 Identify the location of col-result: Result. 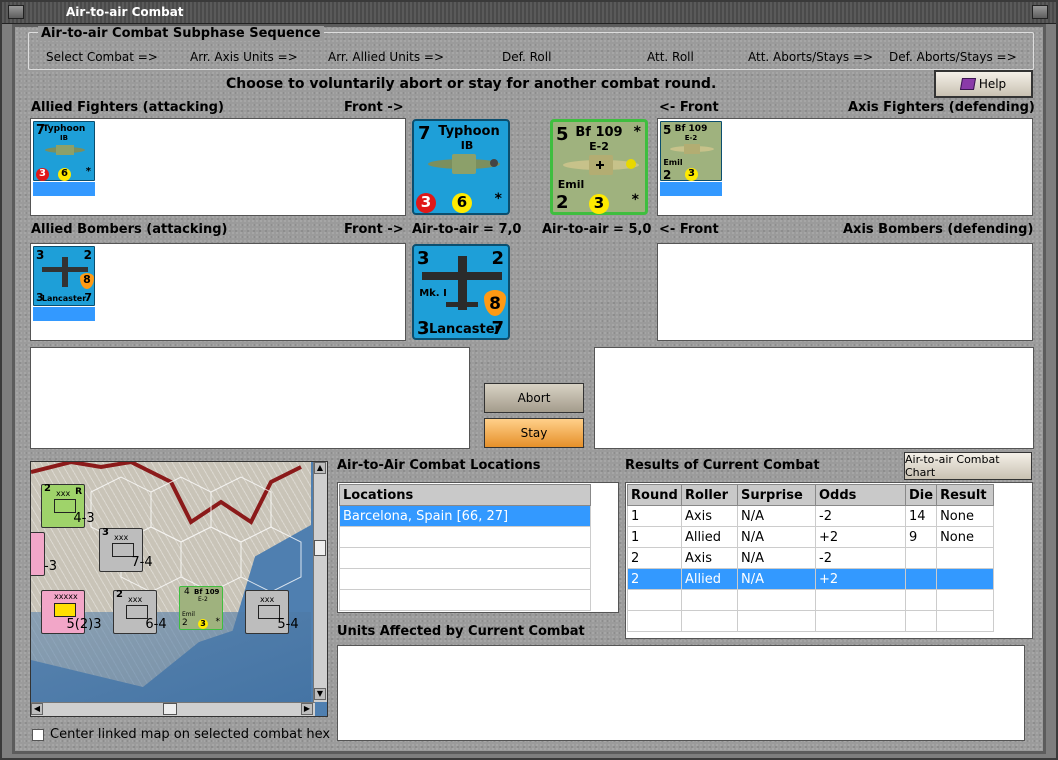
(965, 495).